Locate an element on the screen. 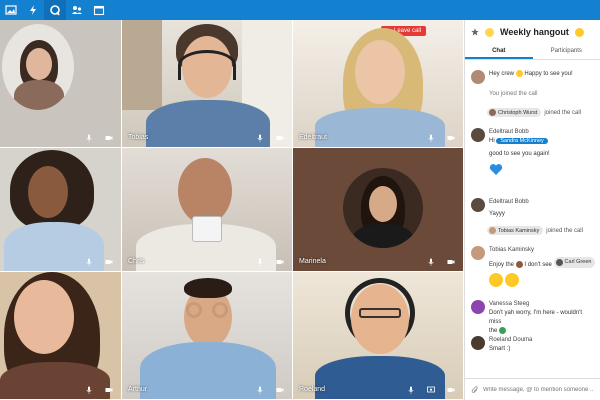 This screenshot has height=400, width=600. video-tile: Chris is located at coordinates (207, 210).